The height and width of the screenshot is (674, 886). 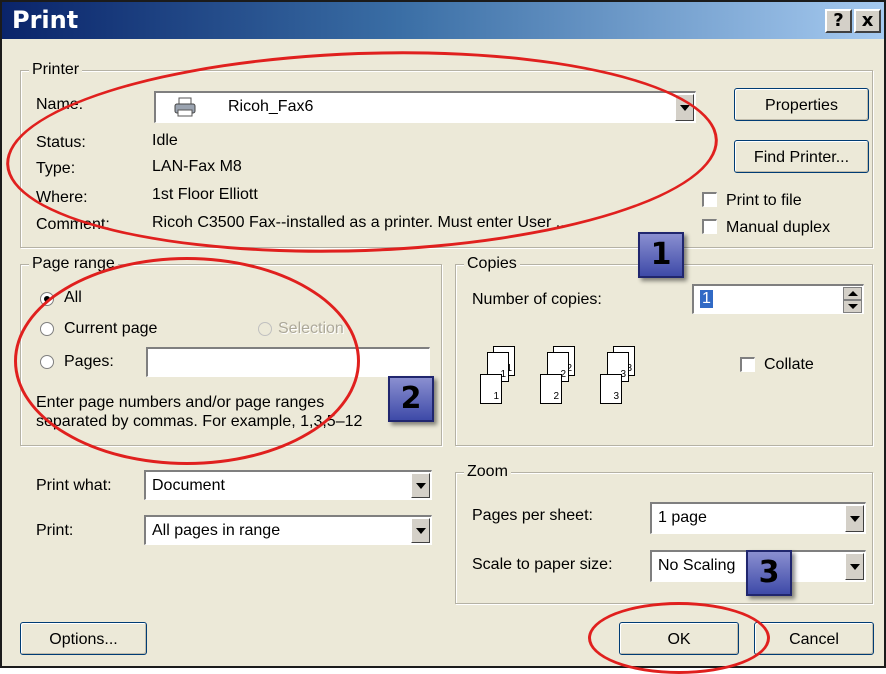 I want to click on printer-name-select: Ricoh_Fax6, so click(x=425, y=107).